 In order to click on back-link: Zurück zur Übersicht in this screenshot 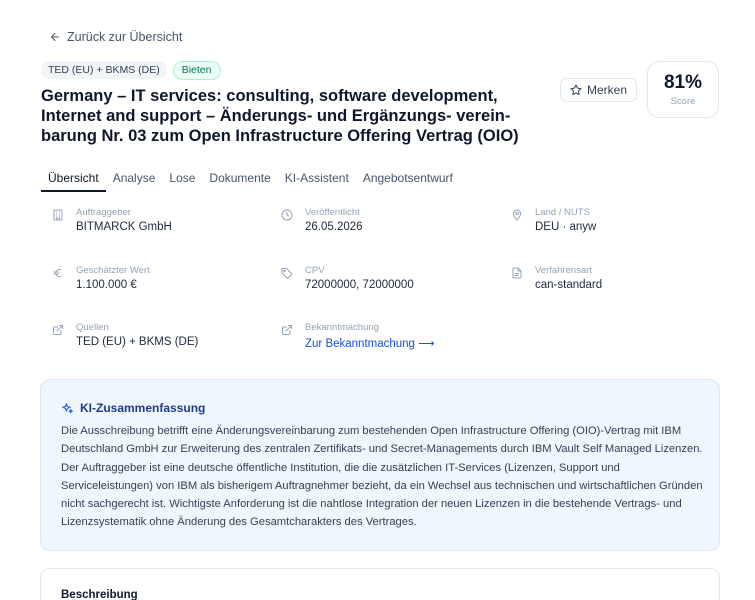, I will do `click(115, 37)`.